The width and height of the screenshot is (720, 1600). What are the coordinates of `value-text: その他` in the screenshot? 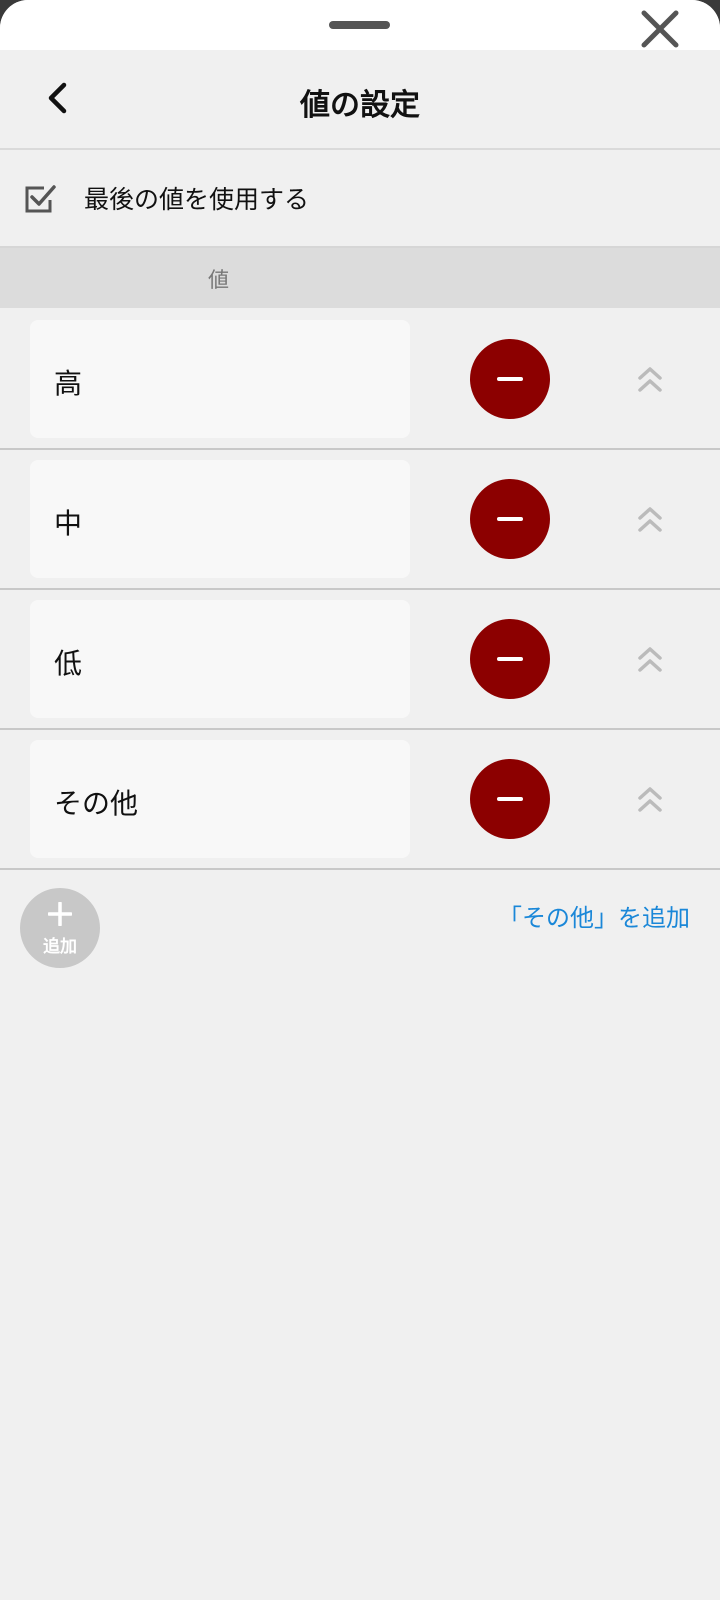 It's located at (96, 803).